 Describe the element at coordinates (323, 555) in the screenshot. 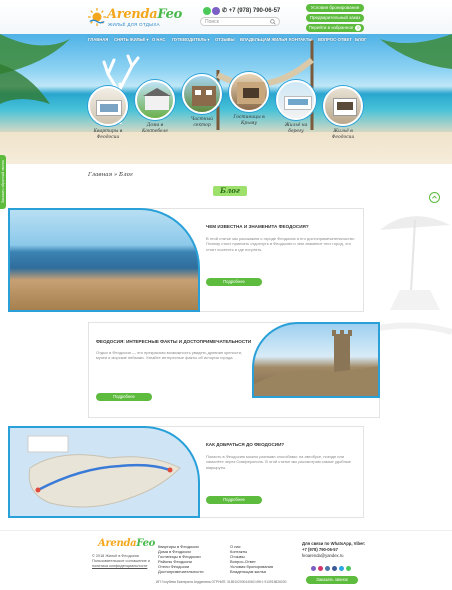

I see `footer-email: feoarenda@yandex.ru` at that location.